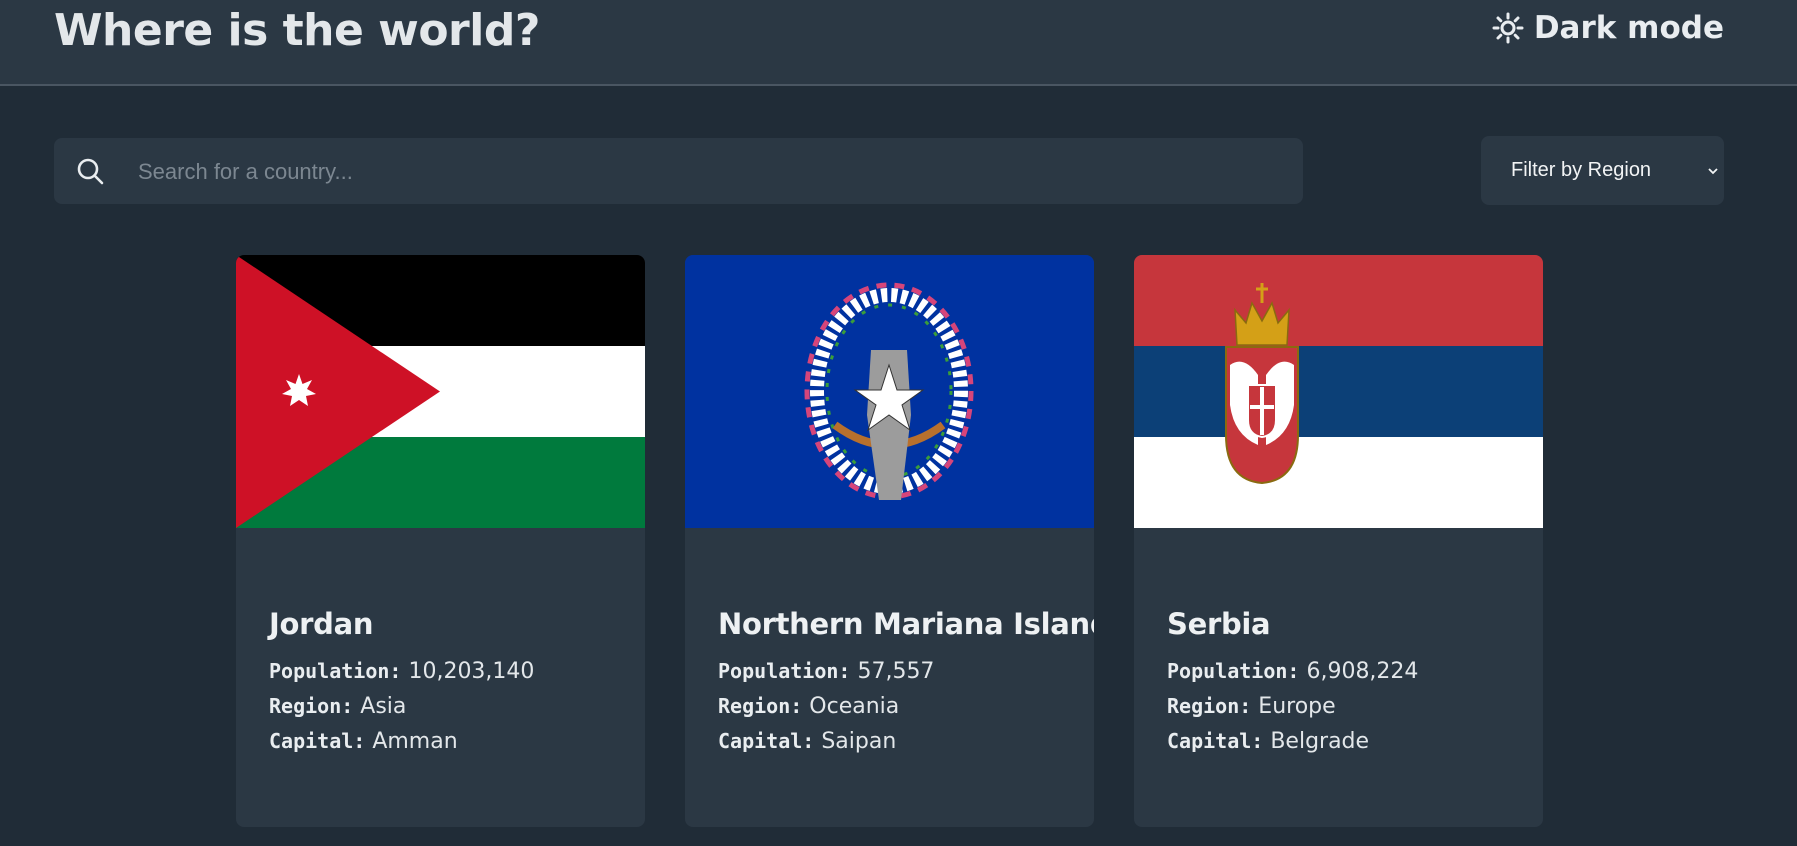  I want to click on population-row: Population: 57,557, so click(902, 671).